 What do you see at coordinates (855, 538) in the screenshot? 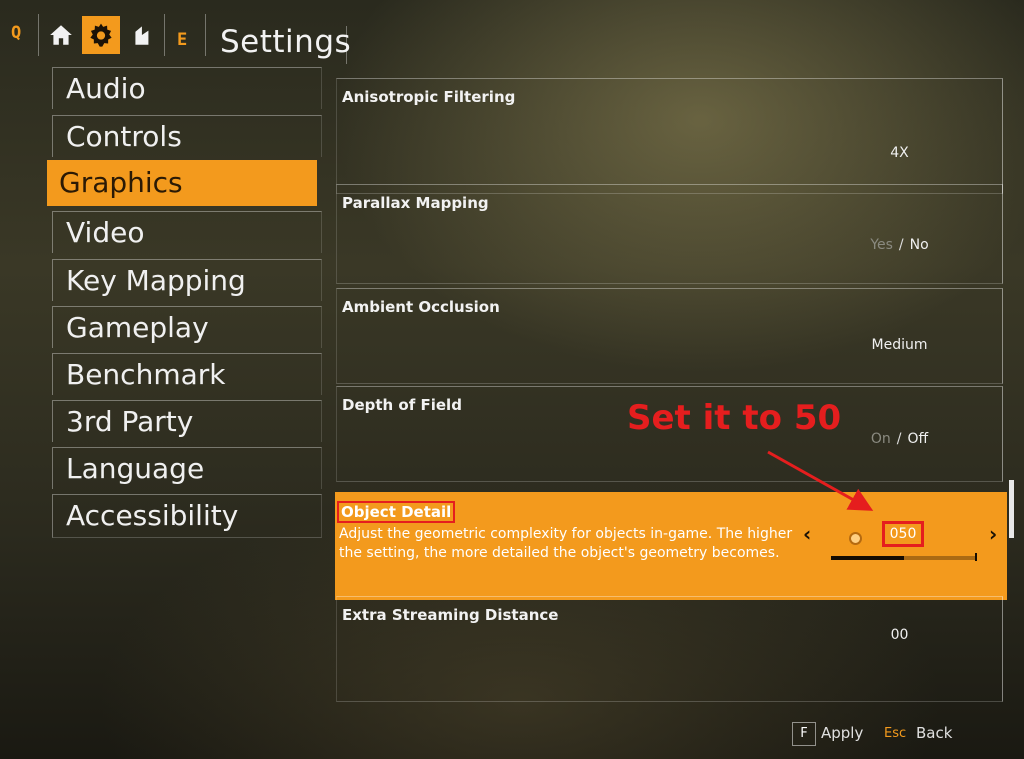
I see `slider-indicator-icon` at bounding box center [855, 538].